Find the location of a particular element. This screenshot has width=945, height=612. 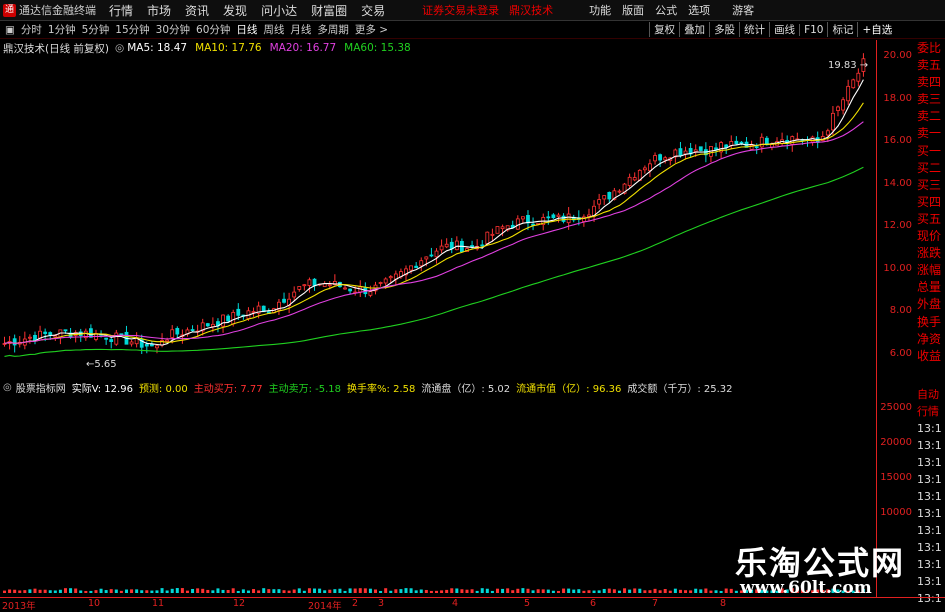

menu-item-options: 选项 is located at coordinates (699, 10).